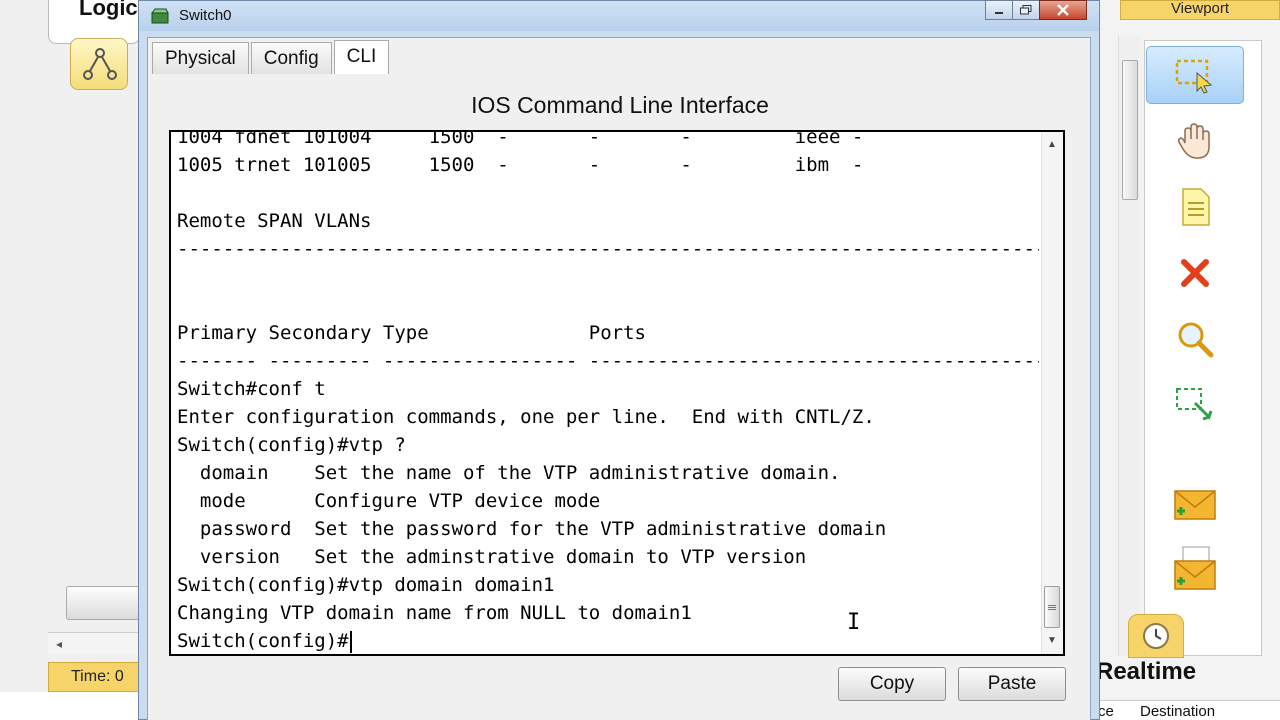  I want to click on add-complex-pdu-button, so click(1195, 569).